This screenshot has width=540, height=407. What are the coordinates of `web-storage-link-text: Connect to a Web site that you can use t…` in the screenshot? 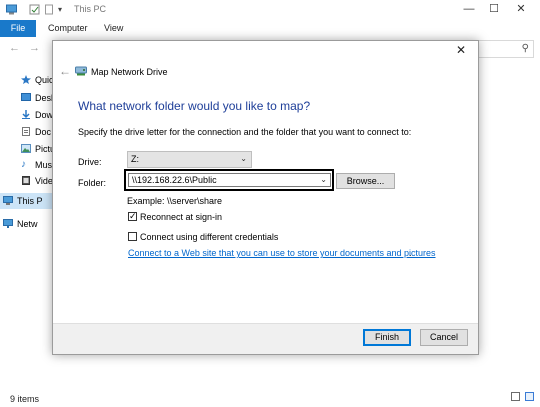 It's located at (282, 253).